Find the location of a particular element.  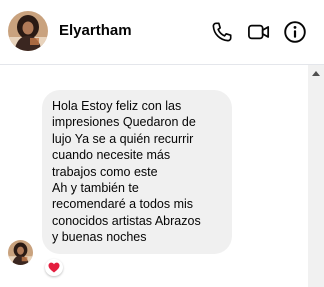

video-call-button is located at coordinates (259, 32).